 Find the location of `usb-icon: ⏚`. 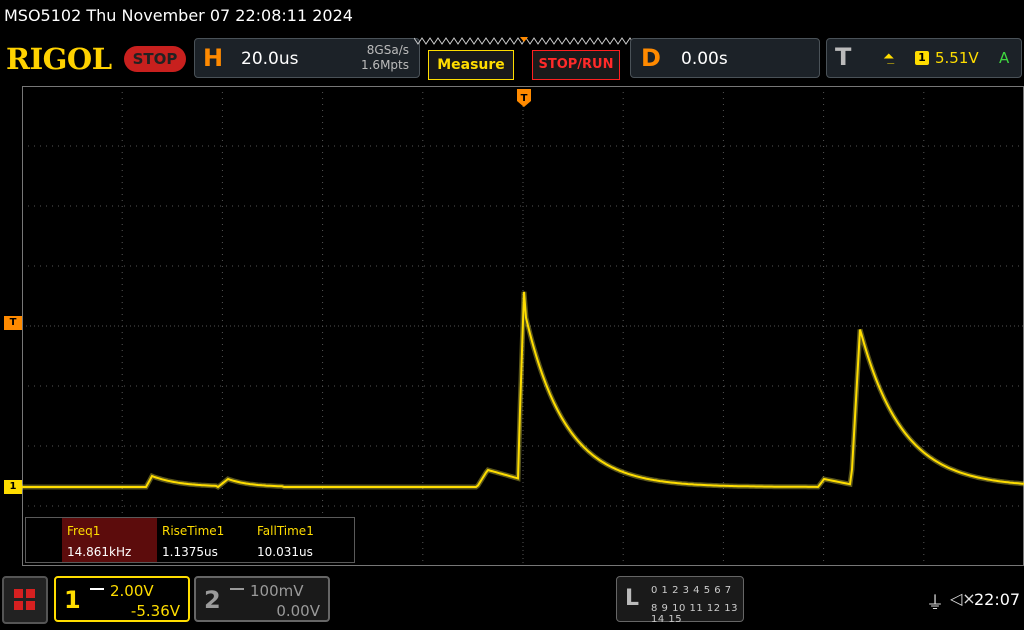

usb-icon: ⏚ is located at coordinates (935, 603).